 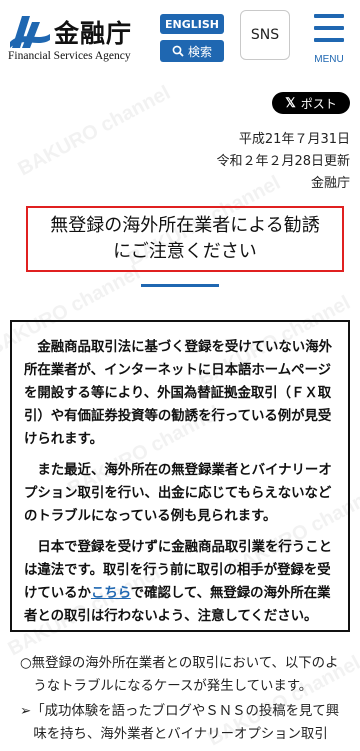 I want to click on menu-label: MENU, so click(x=329, y=59).